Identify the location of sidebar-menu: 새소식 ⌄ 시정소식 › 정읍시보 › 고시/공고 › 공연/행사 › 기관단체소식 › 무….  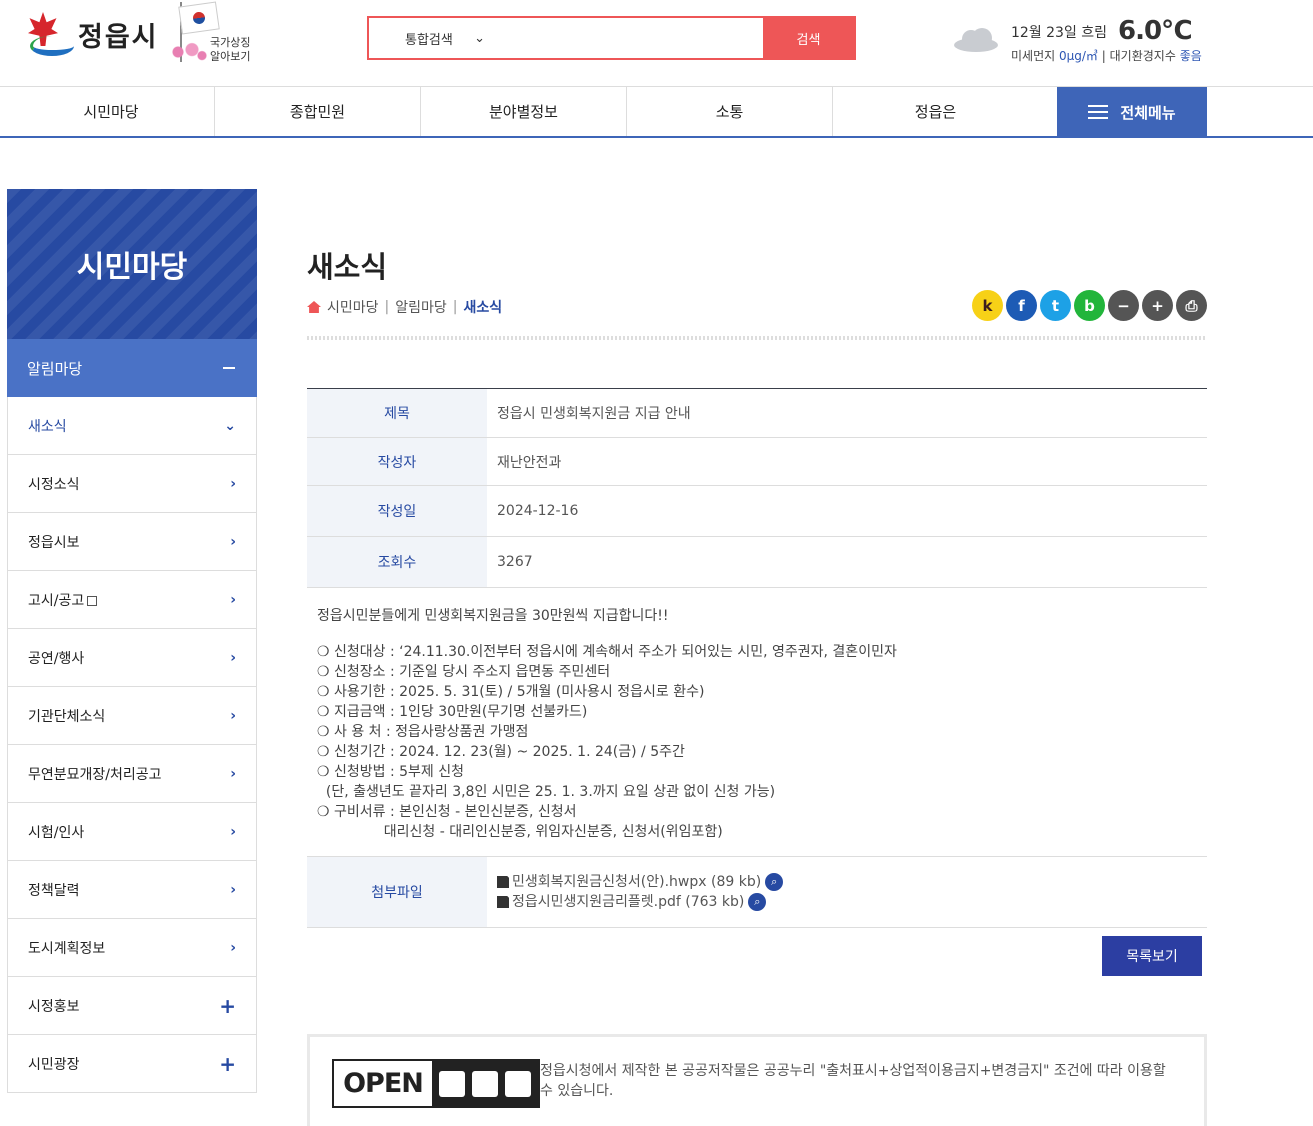
(132, 745).